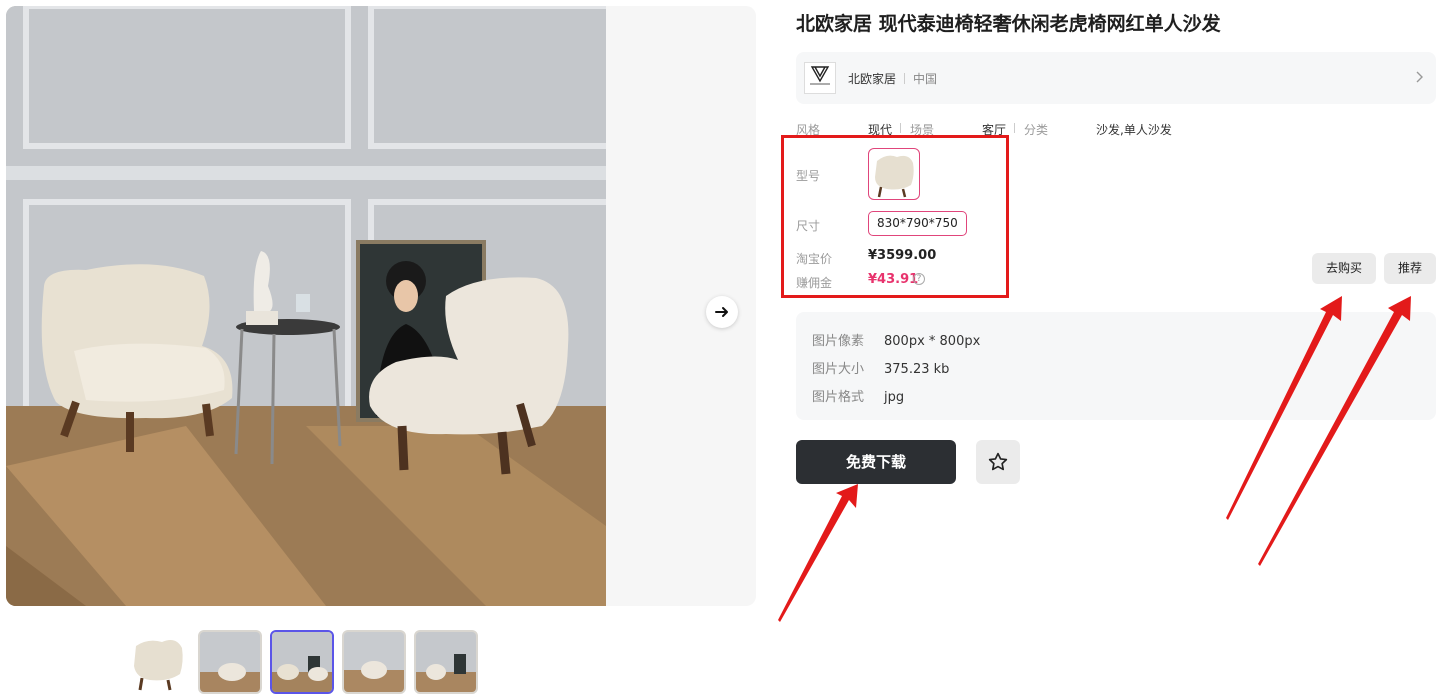 The height and width of the screenshot is (698, 1443). What do you see at coordinates (1116, 366) in the screenshot?
I see `image-info-panel: 图片像素 800px * 800px 图片大小 375.23 kb 图片格式 jpg` at bounding box center [1116, 366].